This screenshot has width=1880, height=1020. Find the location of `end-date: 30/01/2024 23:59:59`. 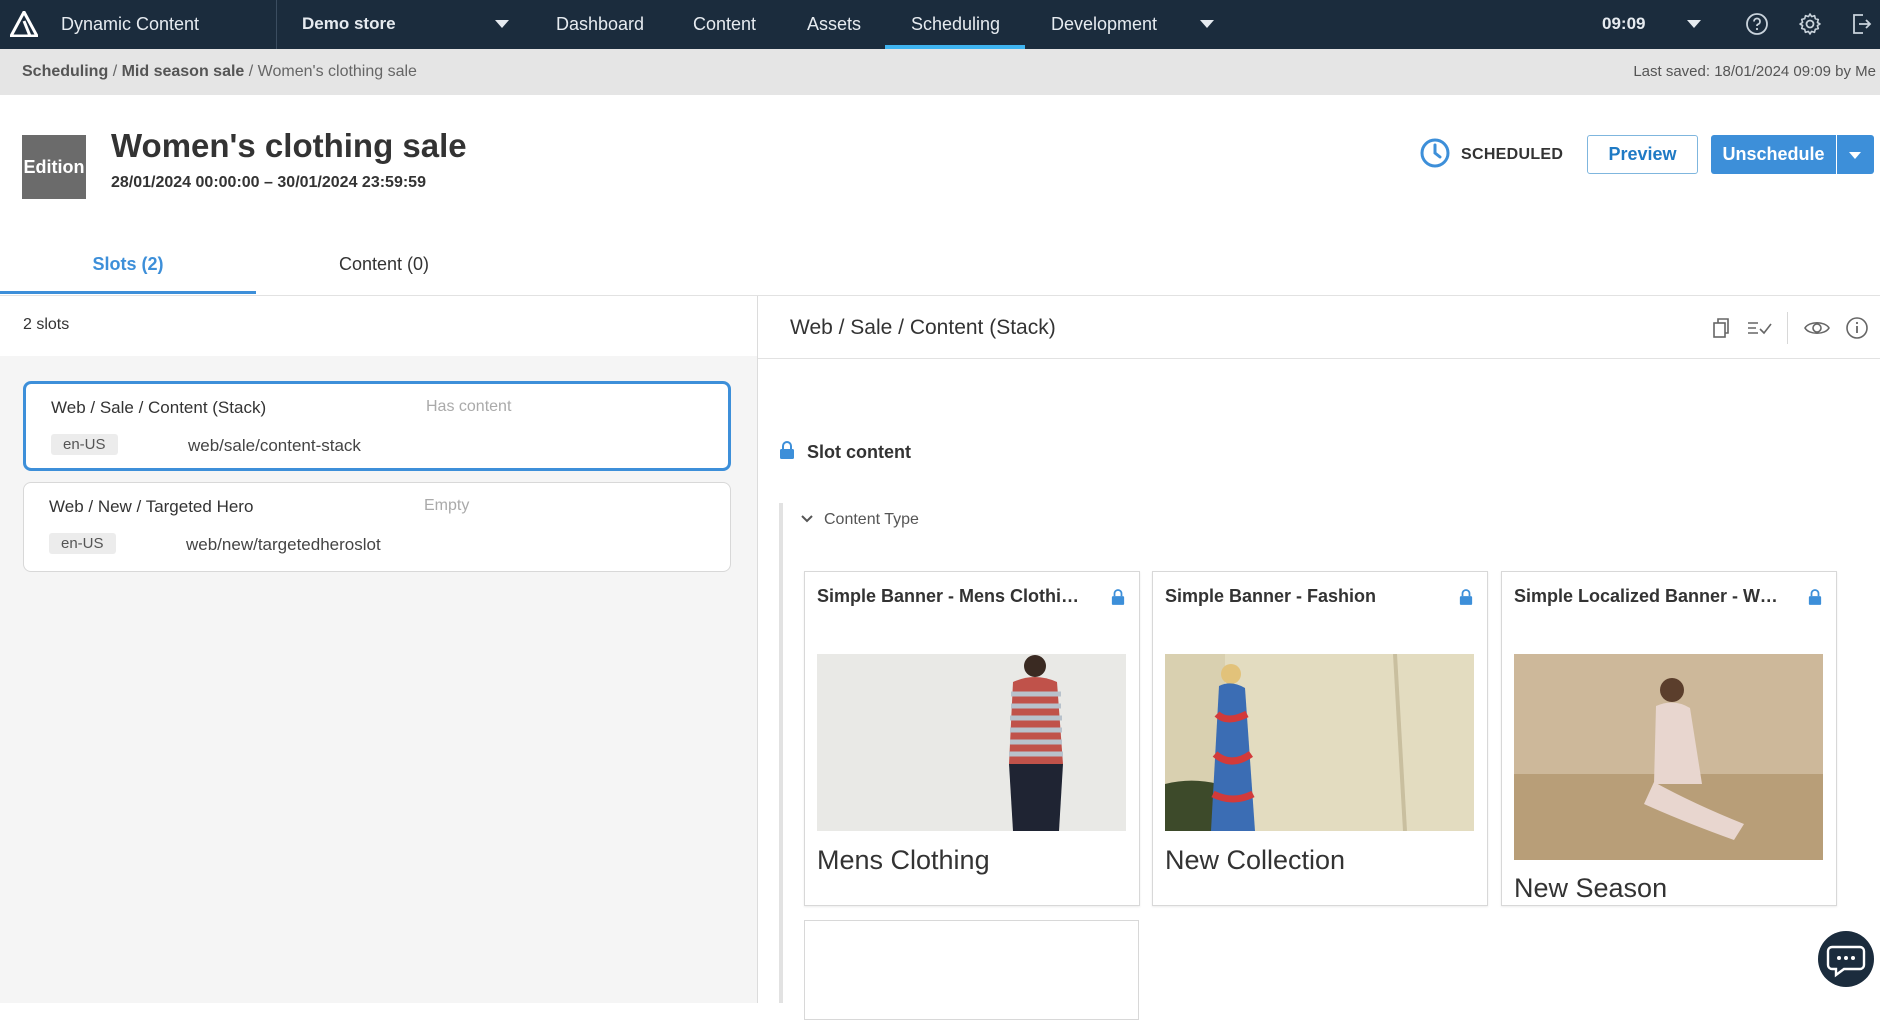

end-date: 30/01/2024 23:59:59 is located at coordinates (351, 182).